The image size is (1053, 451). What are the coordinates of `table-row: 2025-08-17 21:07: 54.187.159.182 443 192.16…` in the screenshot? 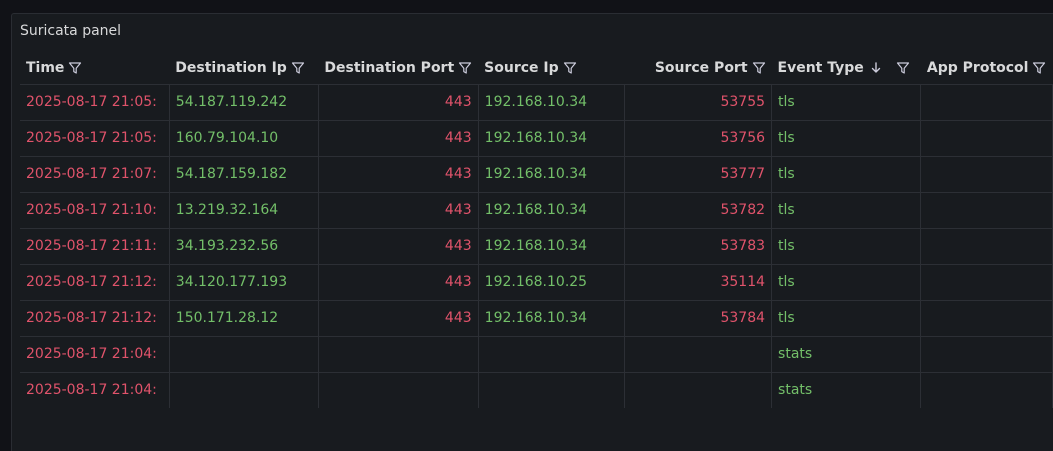 It's located at (536, 174).